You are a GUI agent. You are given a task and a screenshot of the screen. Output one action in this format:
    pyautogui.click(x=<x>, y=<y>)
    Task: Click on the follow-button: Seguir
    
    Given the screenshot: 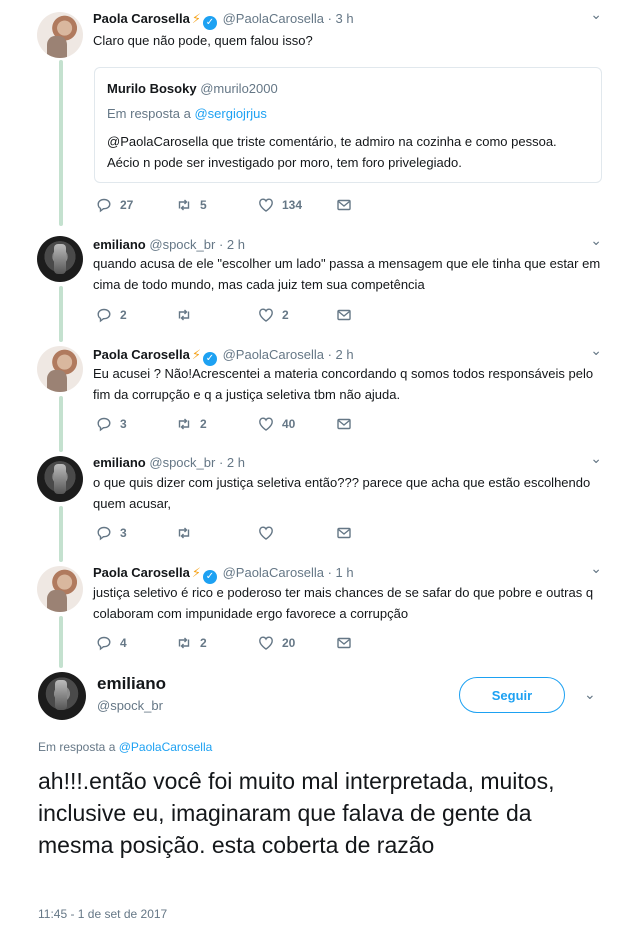 What is the action you would take?
    pyautogui.click(x=512, y=695)
    